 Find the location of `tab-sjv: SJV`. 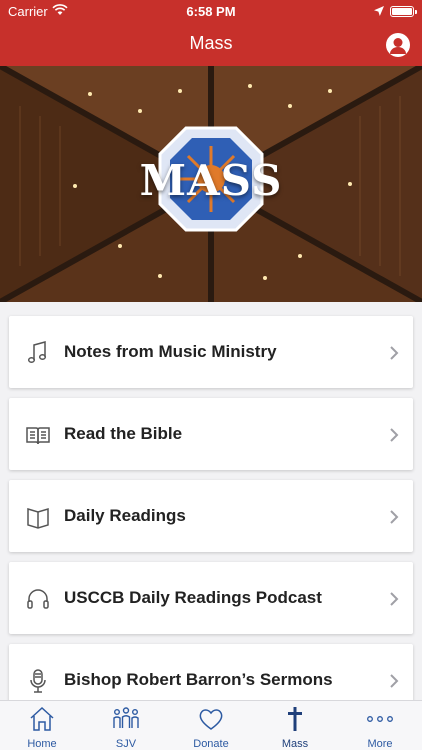

tab-sjv: SJV is located at coordinates (126, 725).